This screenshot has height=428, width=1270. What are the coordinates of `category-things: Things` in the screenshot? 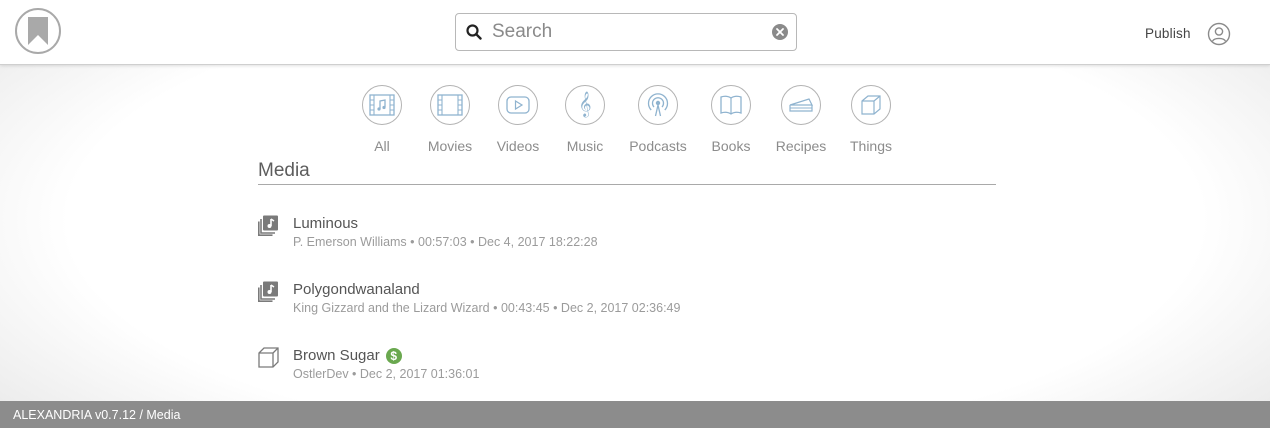 It's located at (871, 119).